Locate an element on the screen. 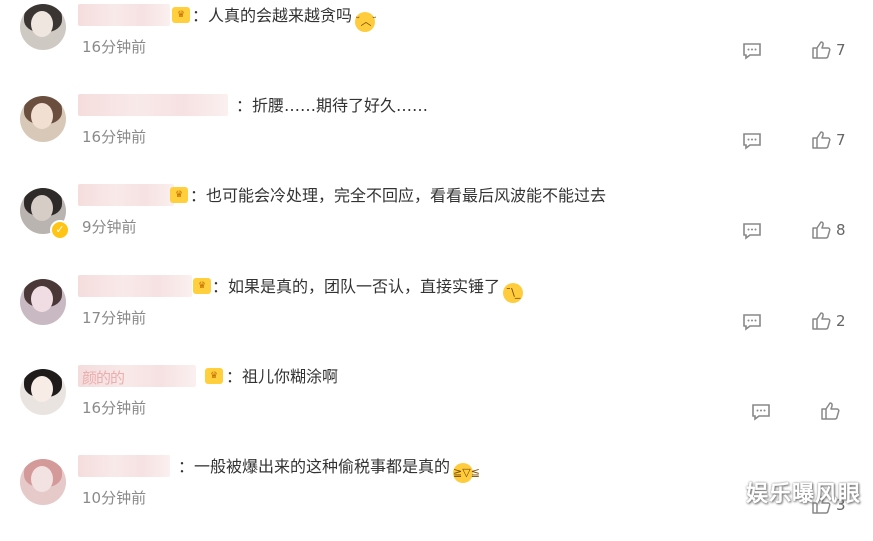  username-blurred: 颜的的 is located at coordinates (137, 376).